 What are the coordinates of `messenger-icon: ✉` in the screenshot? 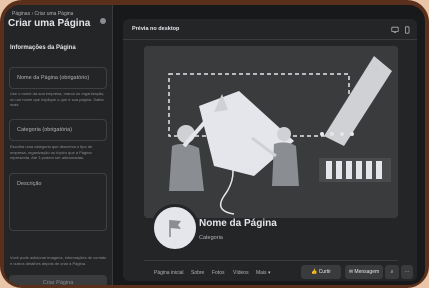 It's located at (351, 272).